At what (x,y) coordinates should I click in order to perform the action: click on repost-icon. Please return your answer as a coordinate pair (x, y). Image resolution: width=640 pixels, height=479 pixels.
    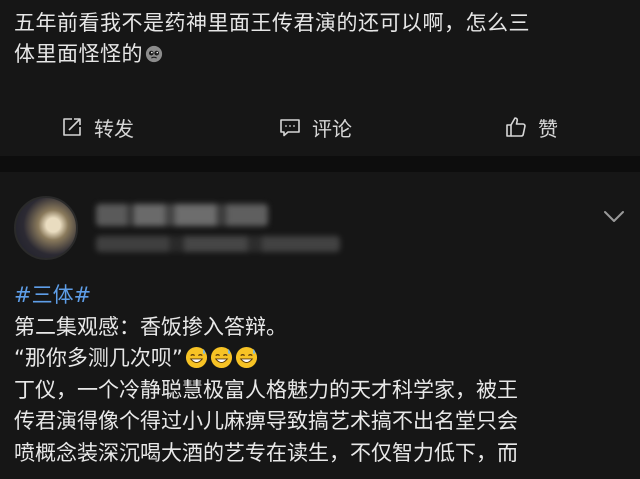
    Looking at the image, I should click on (72, 127).